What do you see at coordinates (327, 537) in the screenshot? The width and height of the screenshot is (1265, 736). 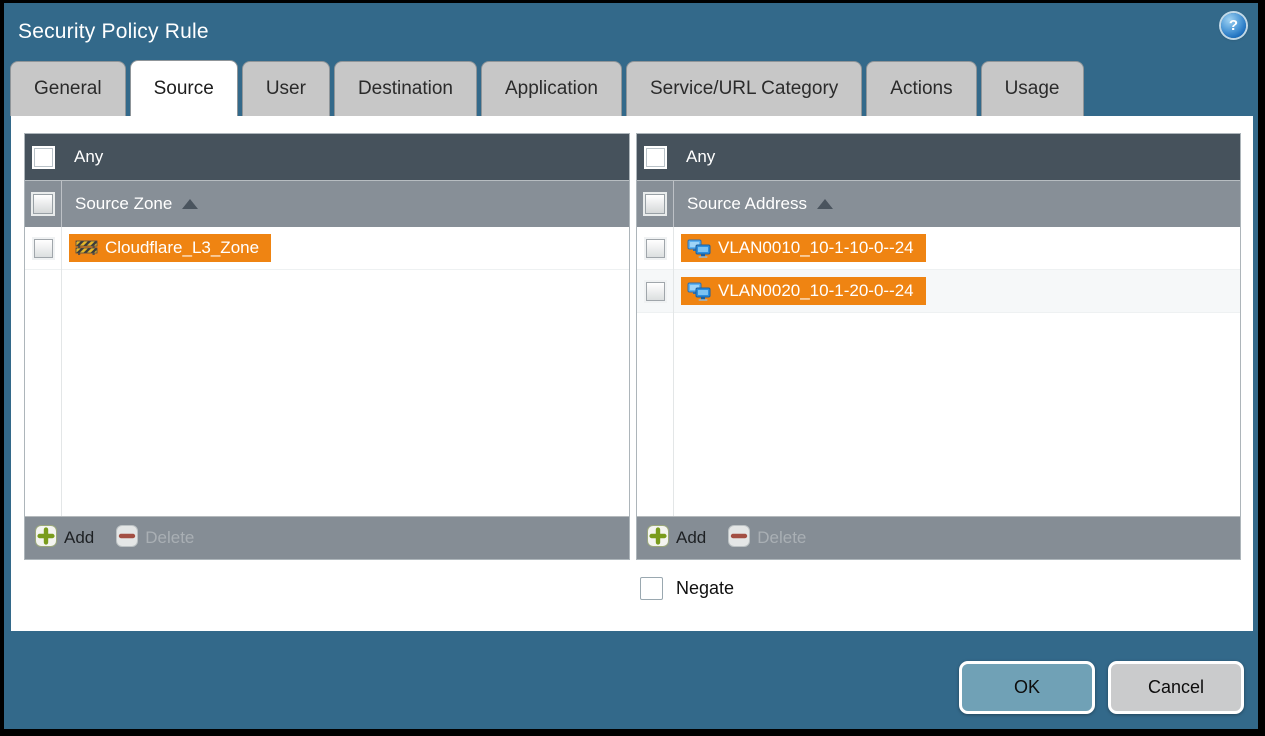 I see `source-zone-footer: Add Delete` at bounding box center [327, 537].